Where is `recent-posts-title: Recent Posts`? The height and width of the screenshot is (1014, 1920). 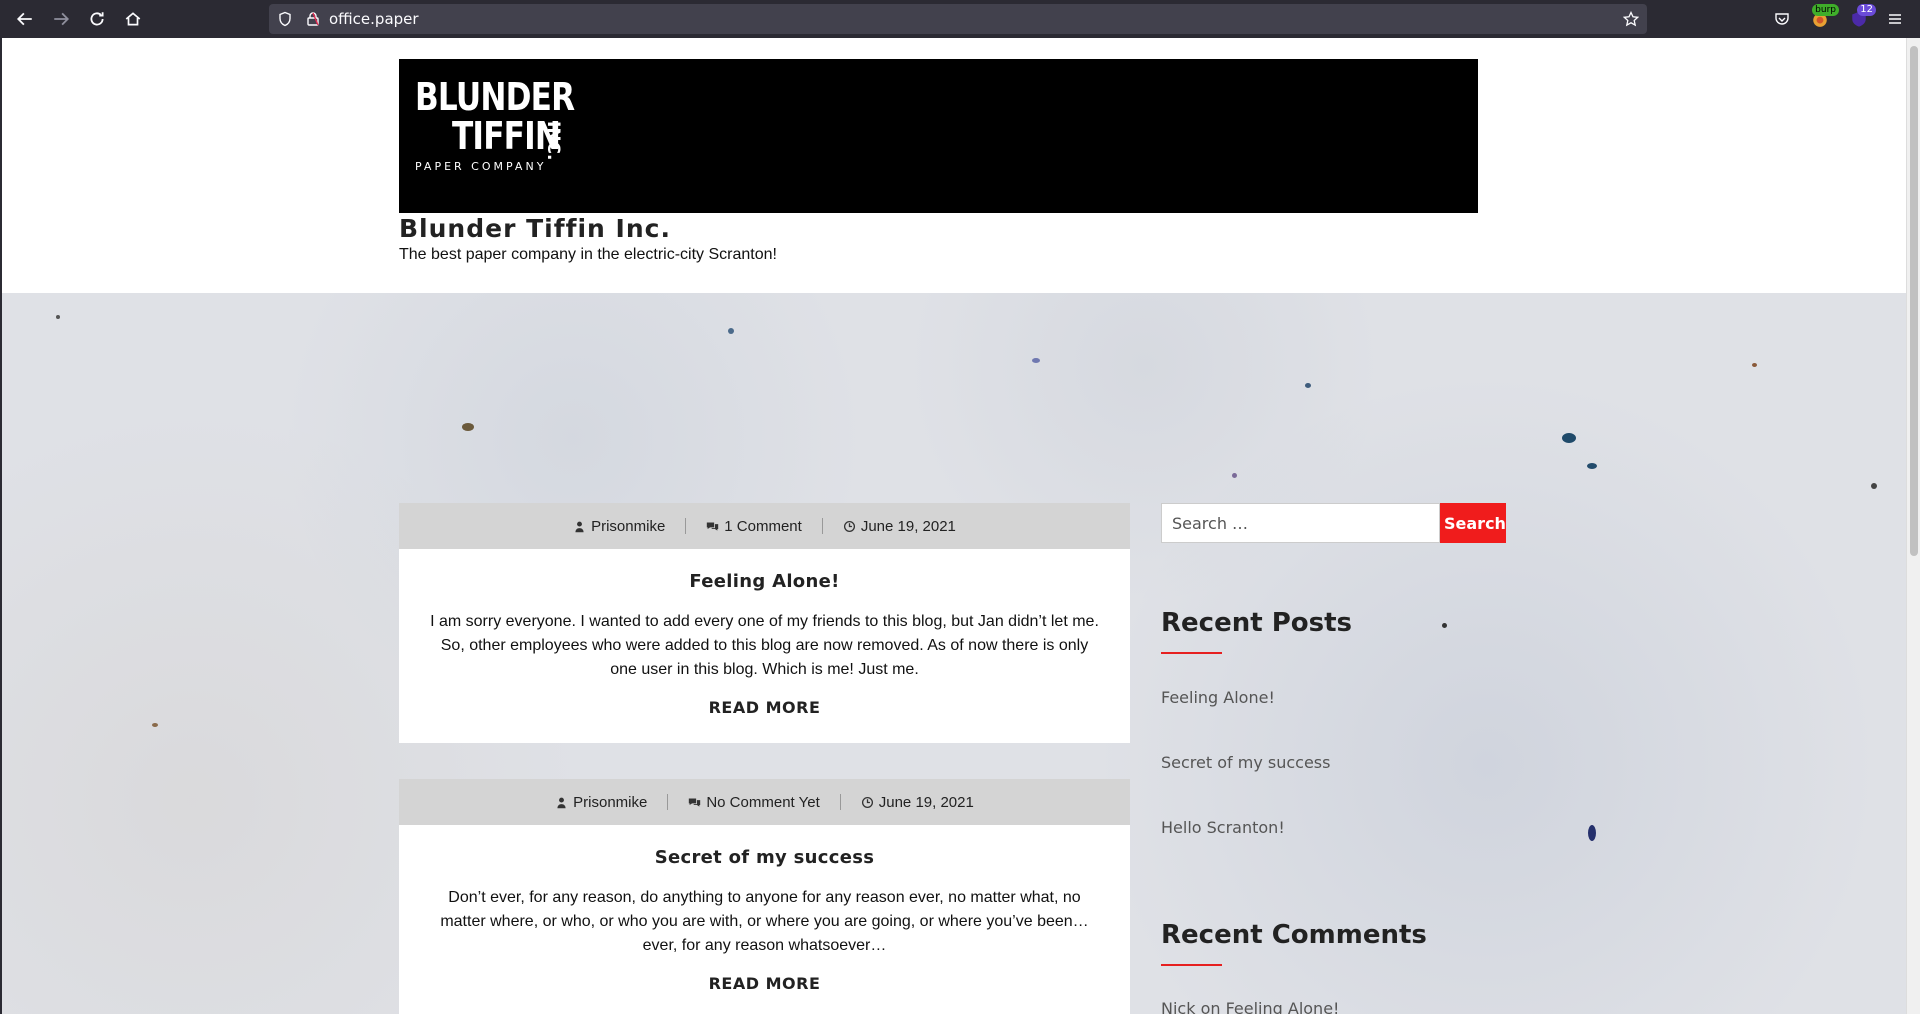 recent-posts-title: Recent Posts is located at coordinates (1256, 623).